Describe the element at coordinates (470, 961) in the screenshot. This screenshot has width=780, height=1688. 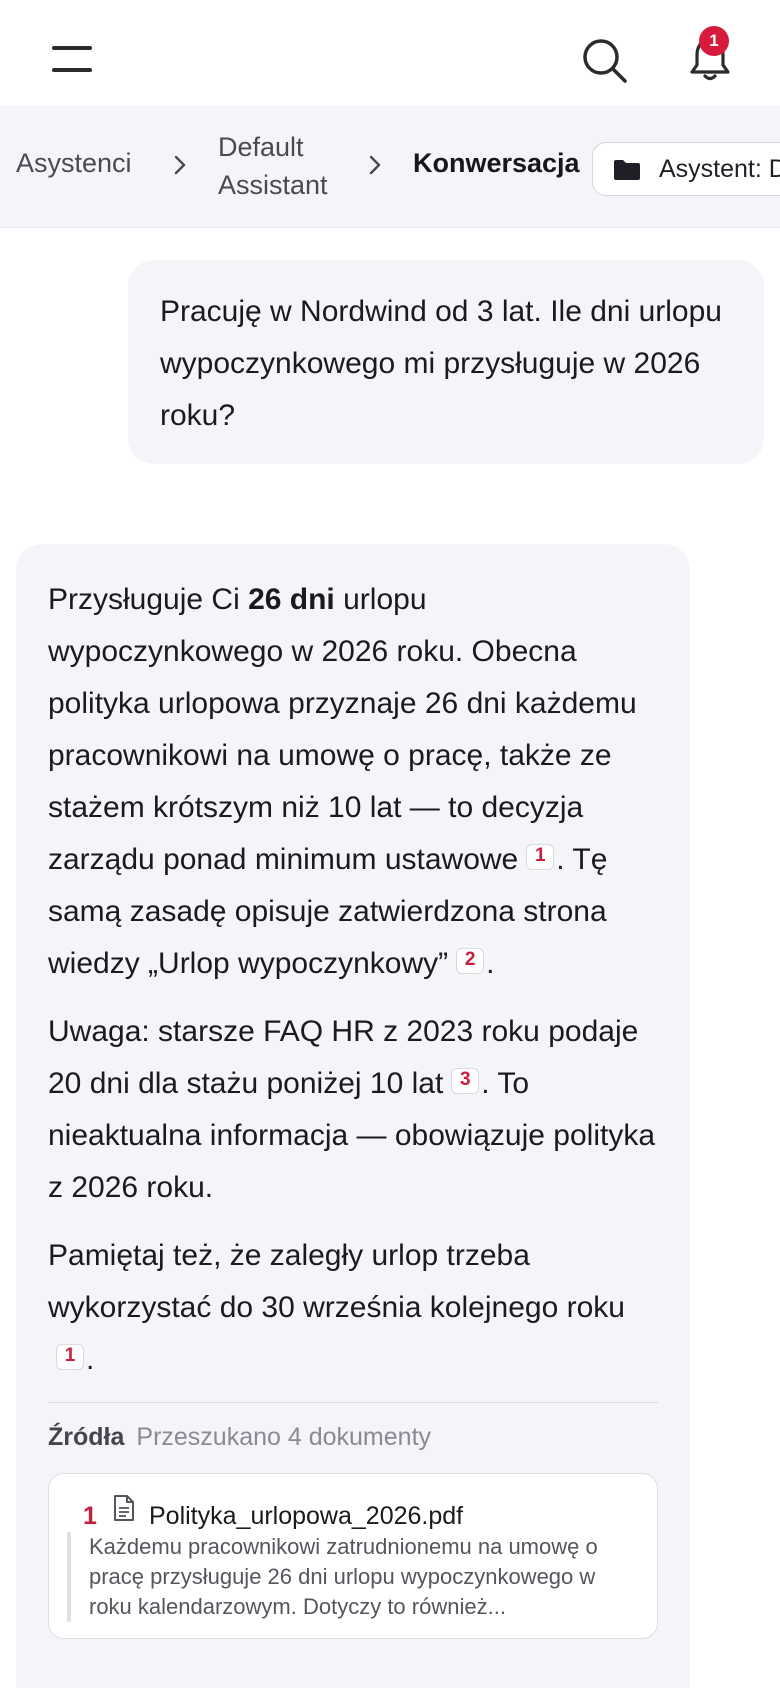
I see `citation-badge: 2` at that location.